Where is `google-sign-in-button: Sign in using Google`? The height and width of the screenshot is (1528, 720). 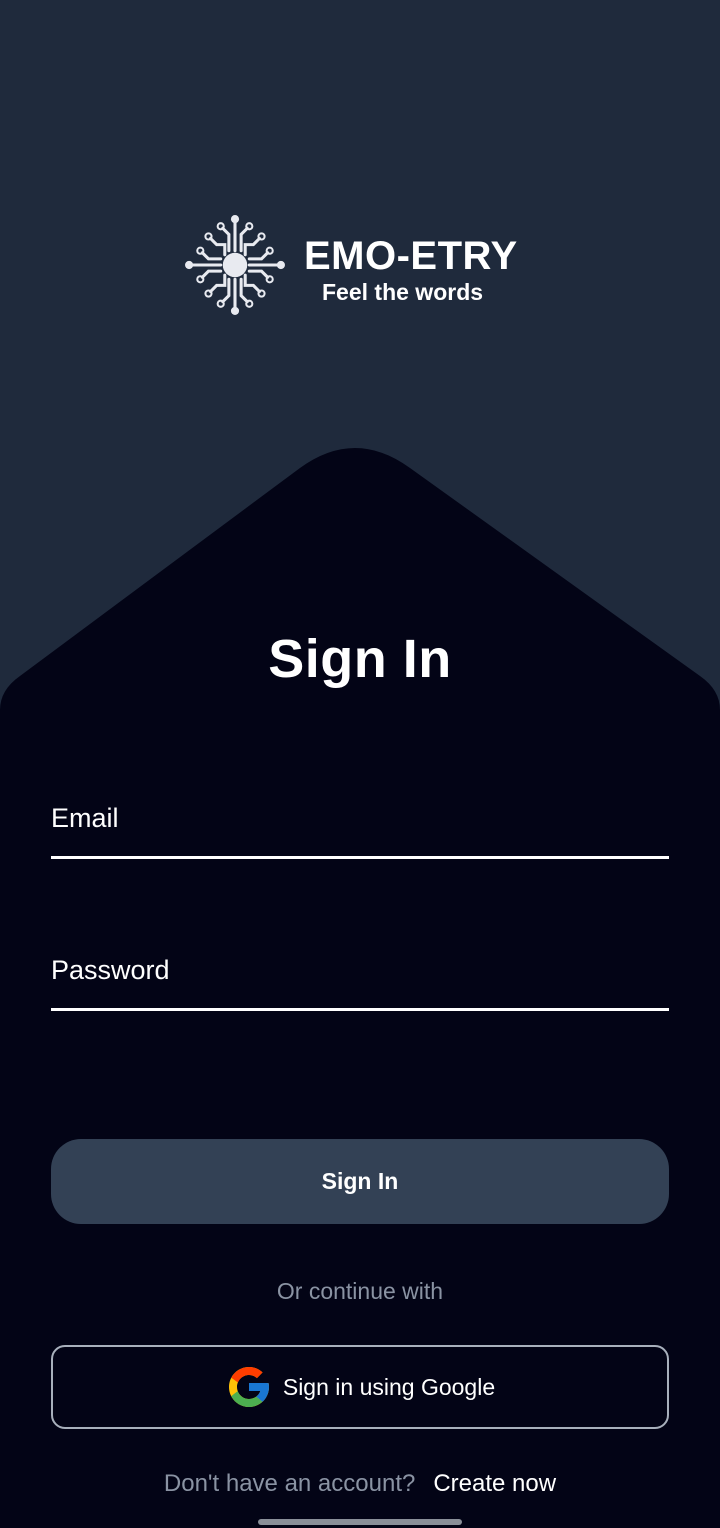
google-sign-in-button: Sign in using Google is located at coordinates (360, 1387).